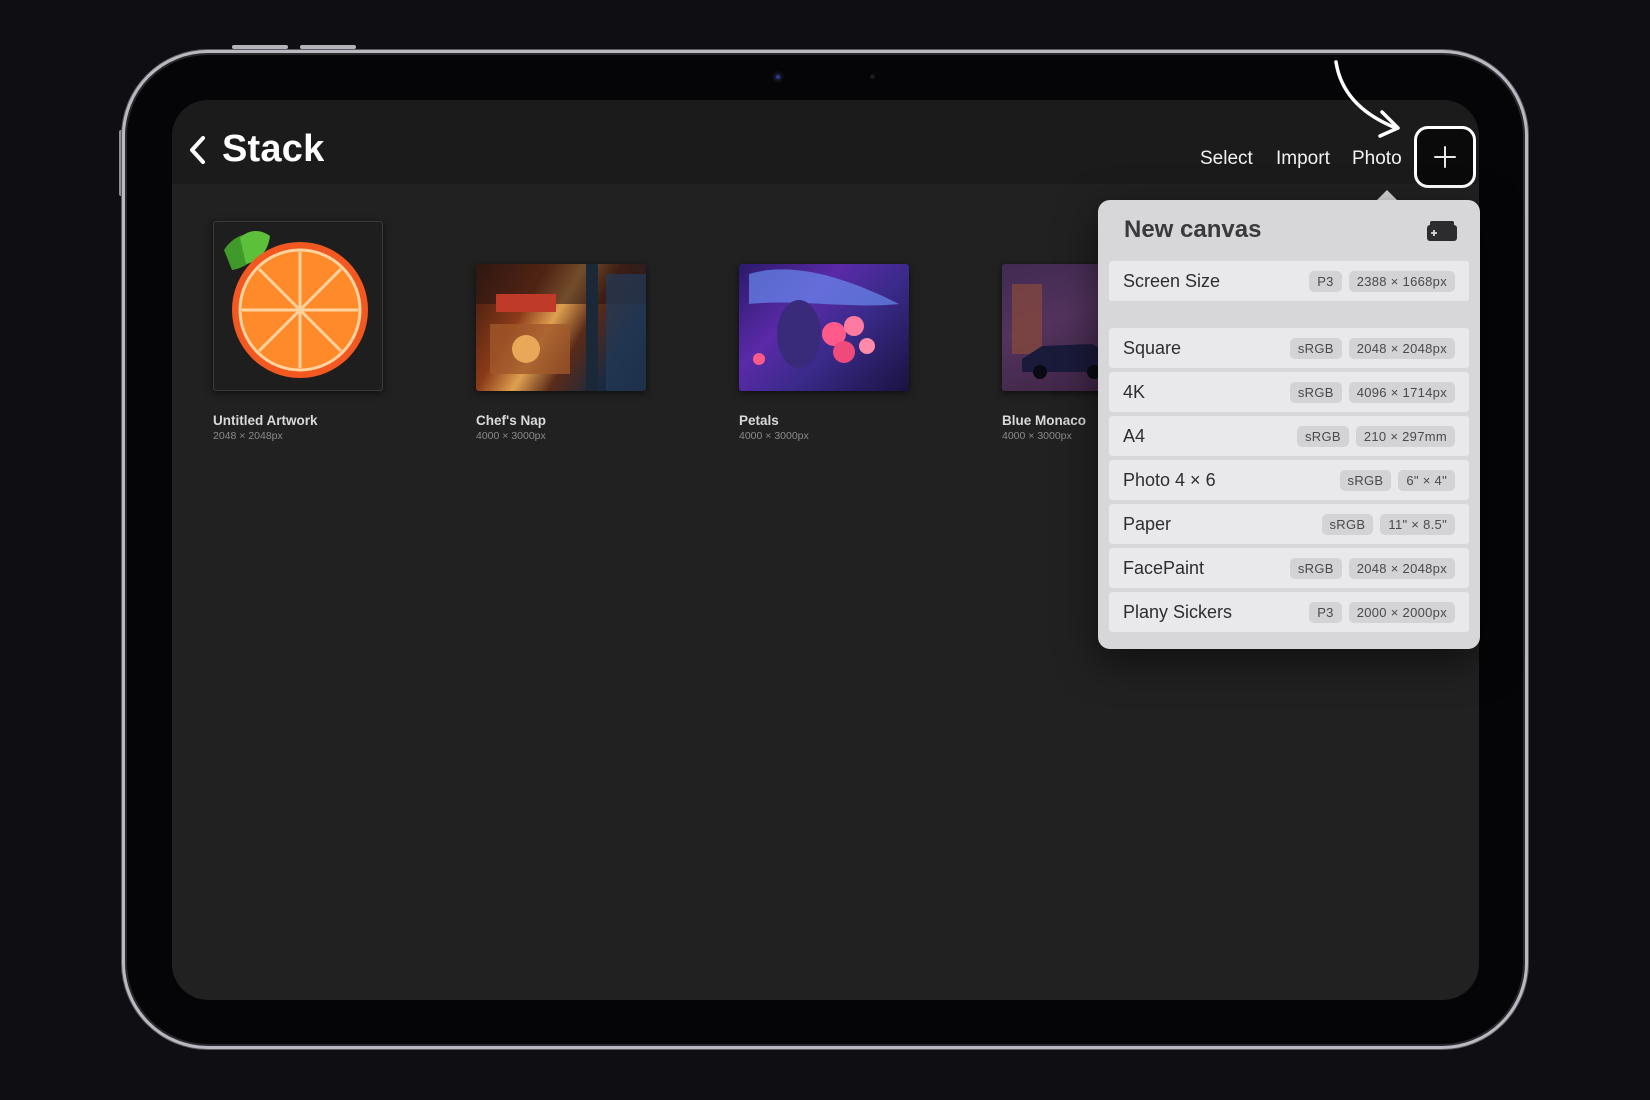  I want to click on new-canvas-button, so click(1445, 157).